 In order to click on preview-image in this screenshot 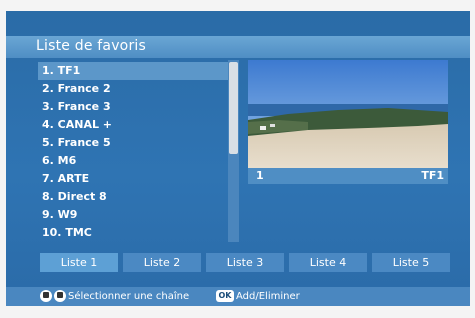, I will do `click(348, 114)`.